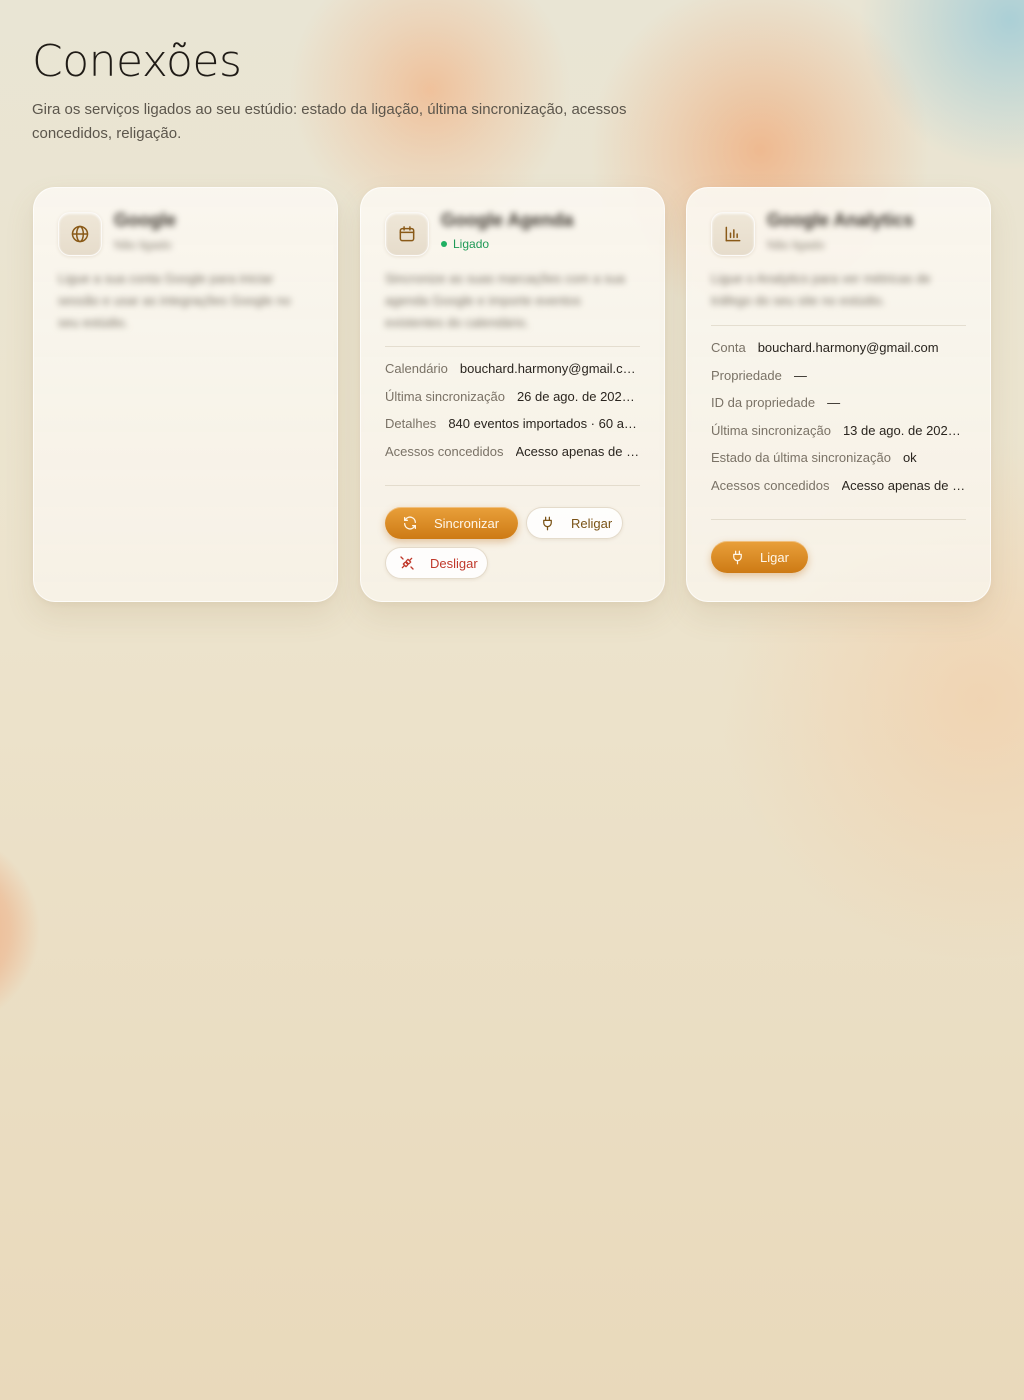 This screenshot has width=1024, height=1400. I want to click on detail-label: Detalhes, so click(411, 423).